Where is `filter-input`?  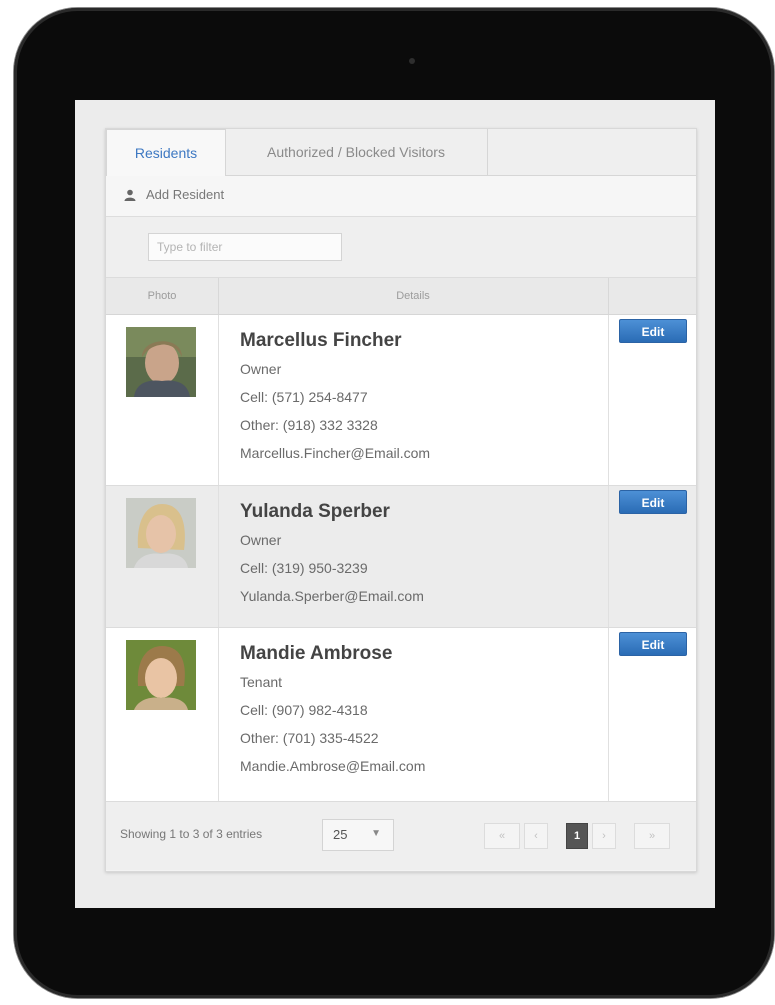 filter-input is located at coordinates (245, 247).